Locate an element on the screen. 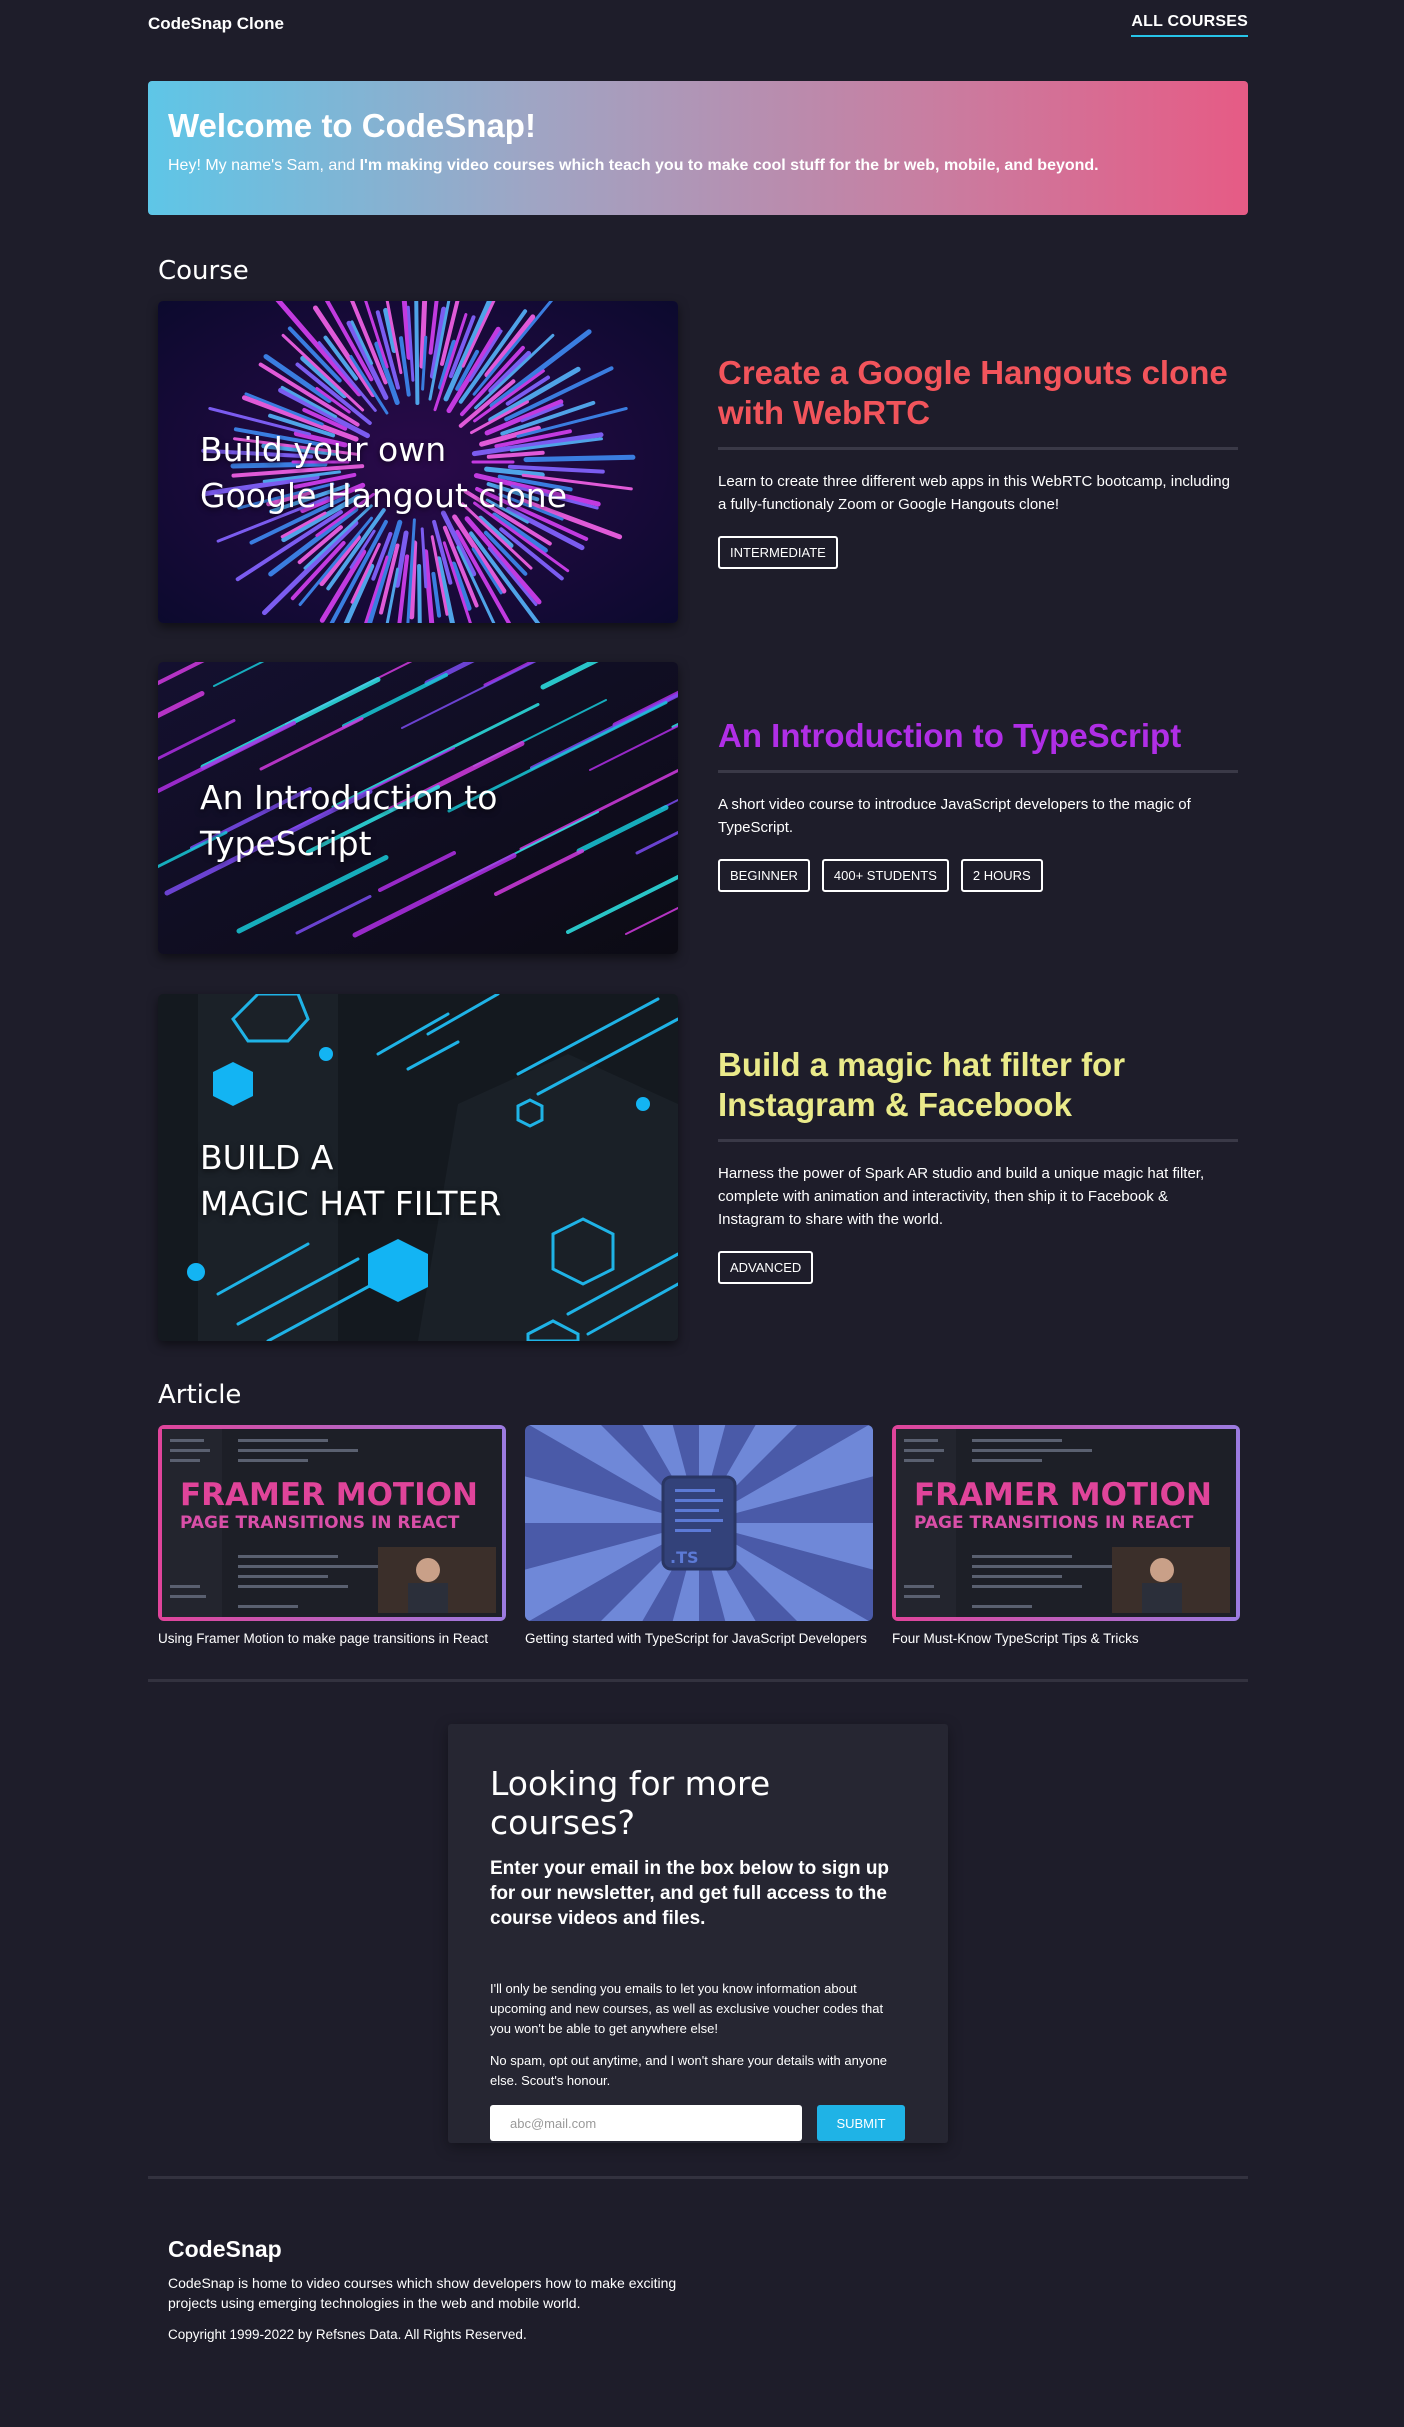 The height and width of the screenshot is (2427, 1404). typescript-thumbnail: .TS is located at coordinates (699, 1523).